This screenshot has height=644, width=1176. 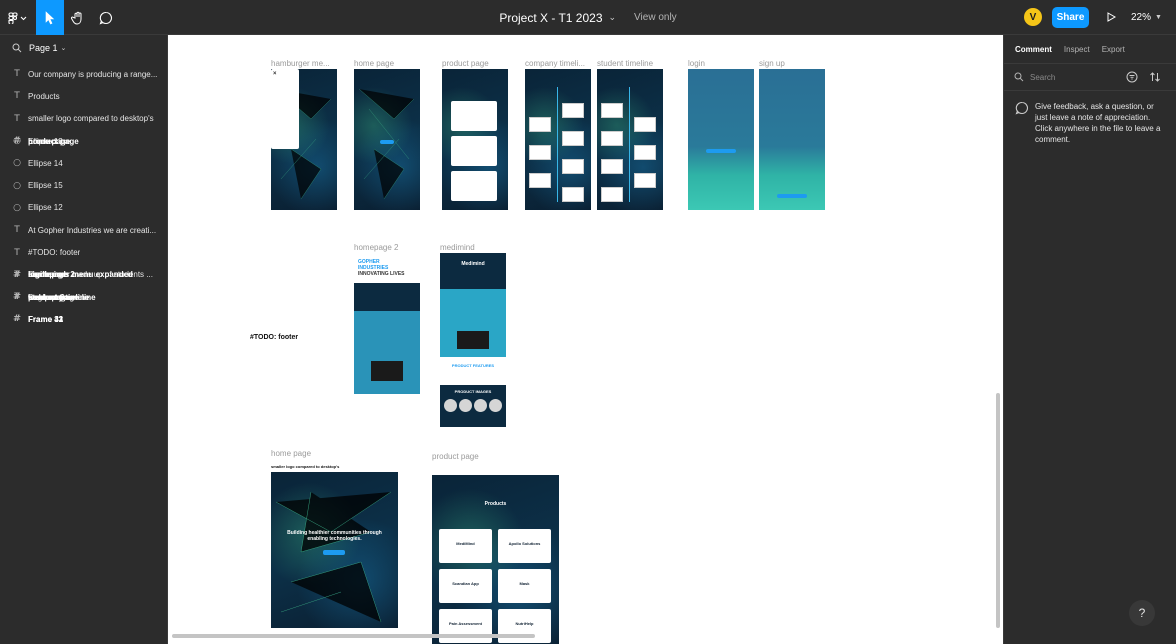 I want to click on hand-tool-icon, so click(x=76, y=18).